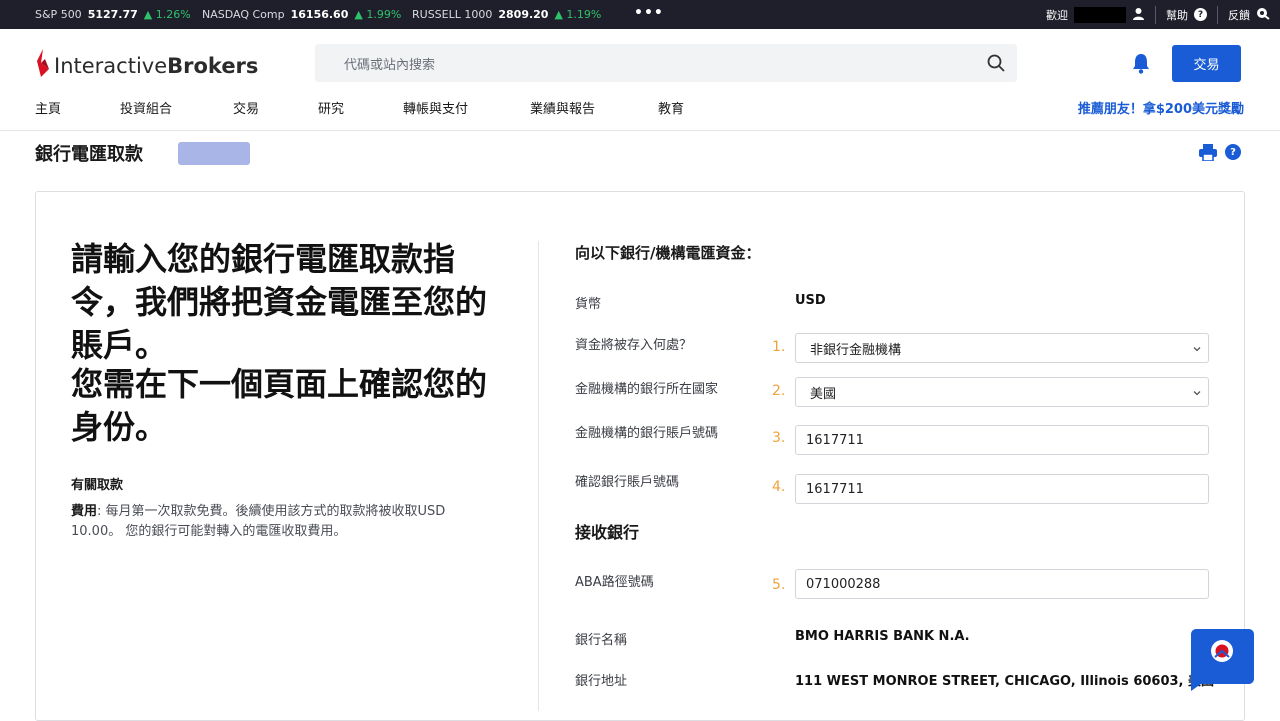 Image resolution: width=1280 pixels, height=721 pixels. I want to click on ticker-item: RUSSELL 1000 2809.20 ▲ 1.19%, so click(506, 14).